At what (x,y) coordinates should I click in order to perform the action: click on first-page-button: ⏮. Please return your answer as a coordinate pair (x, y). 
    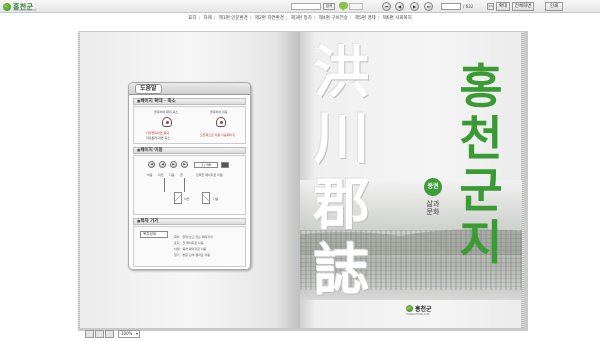
    Looking at the image, I should click on (386, 6).